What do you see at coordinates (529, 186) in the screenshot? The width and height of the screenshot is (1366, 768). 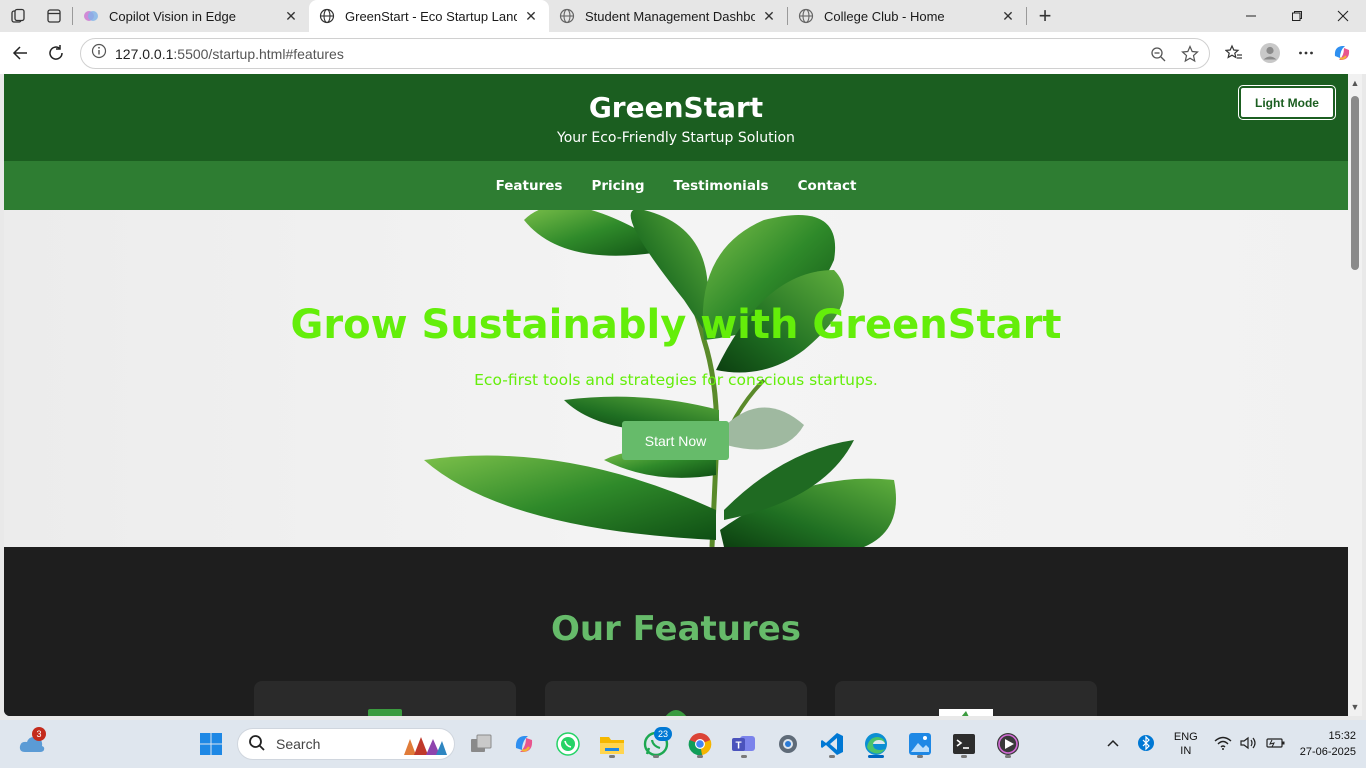 I see `nav-link-features: Features` at bounding box center [529, 186].